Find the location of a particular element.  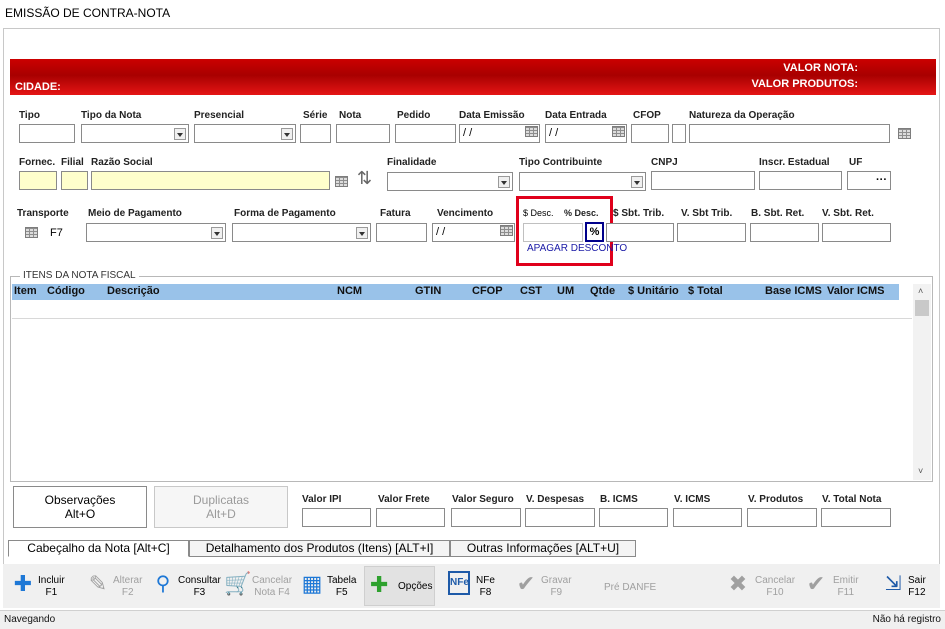

vencimento-field: / / is located at coordinates (473, 232).